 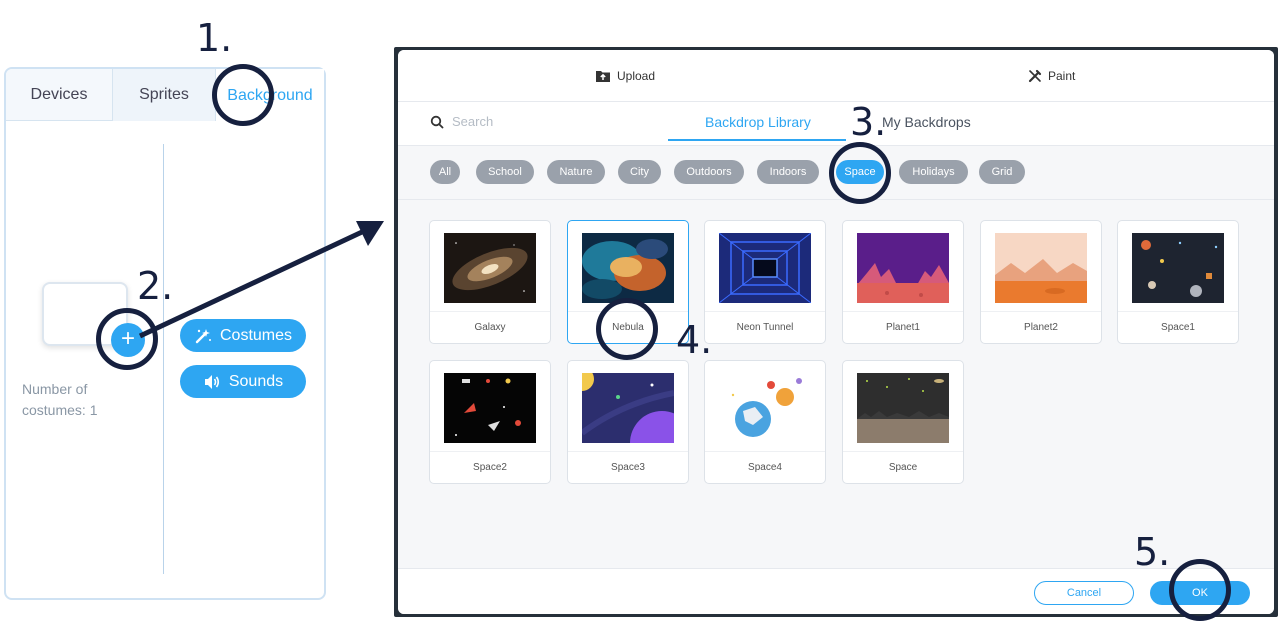 I want to click on search-box: Search, so click(x=461, y=121).